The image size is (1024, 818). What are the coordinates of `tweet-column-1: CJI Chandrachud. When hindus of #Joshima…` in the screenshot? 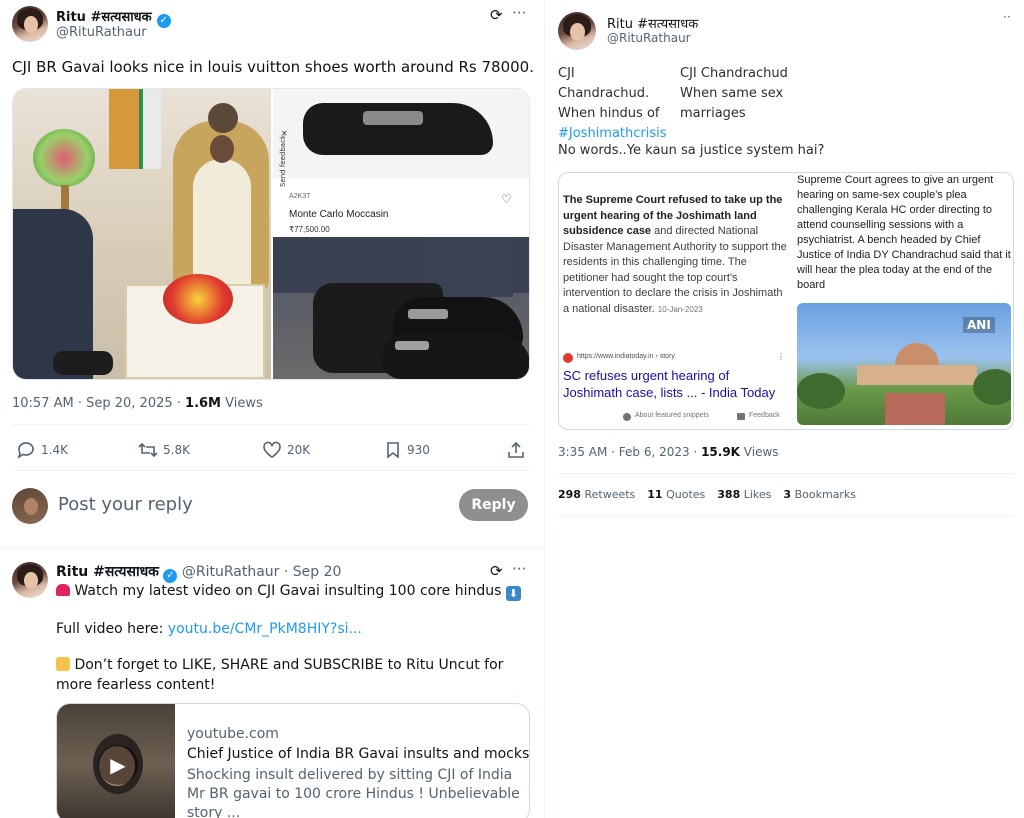 It's located at (613, 104).